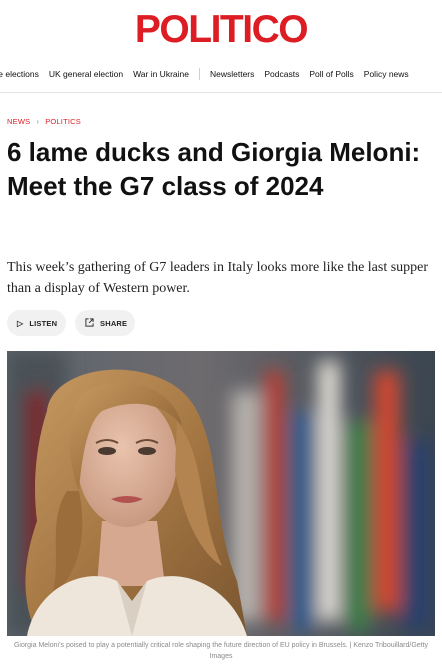  What do you see at coordinates (331, 74) in the screenshot?
I see `nav-item-poll-of-polls: Poll of Polls` at bounding box center [331, 74].